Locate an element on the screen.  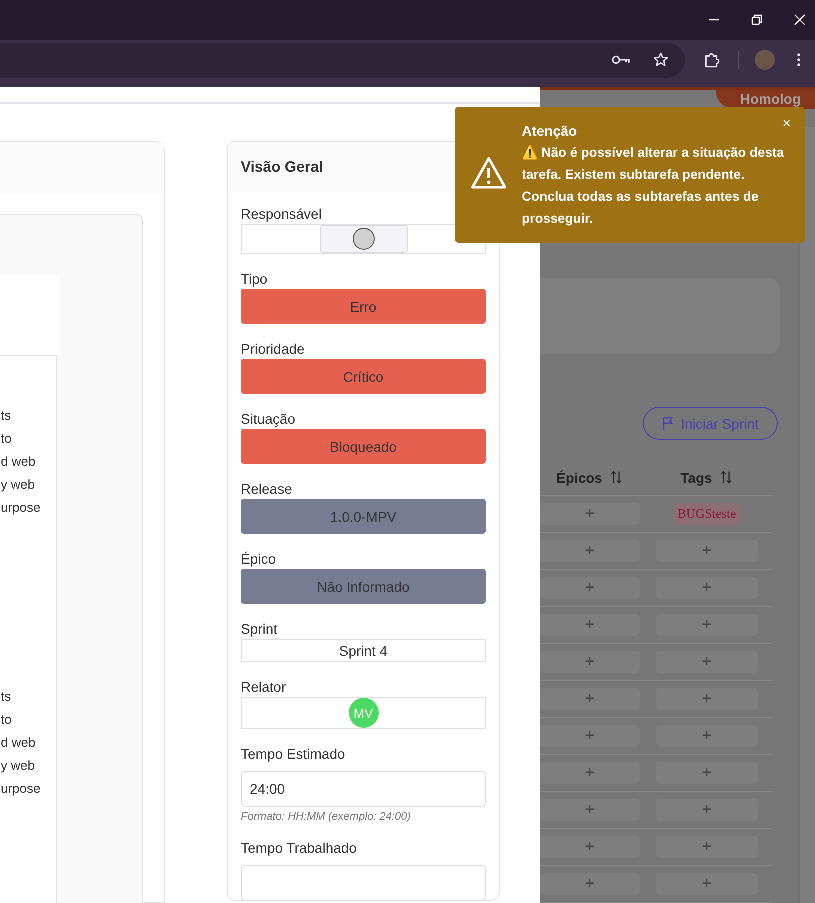
field-label: Épico is located at coordinates (259, 559).